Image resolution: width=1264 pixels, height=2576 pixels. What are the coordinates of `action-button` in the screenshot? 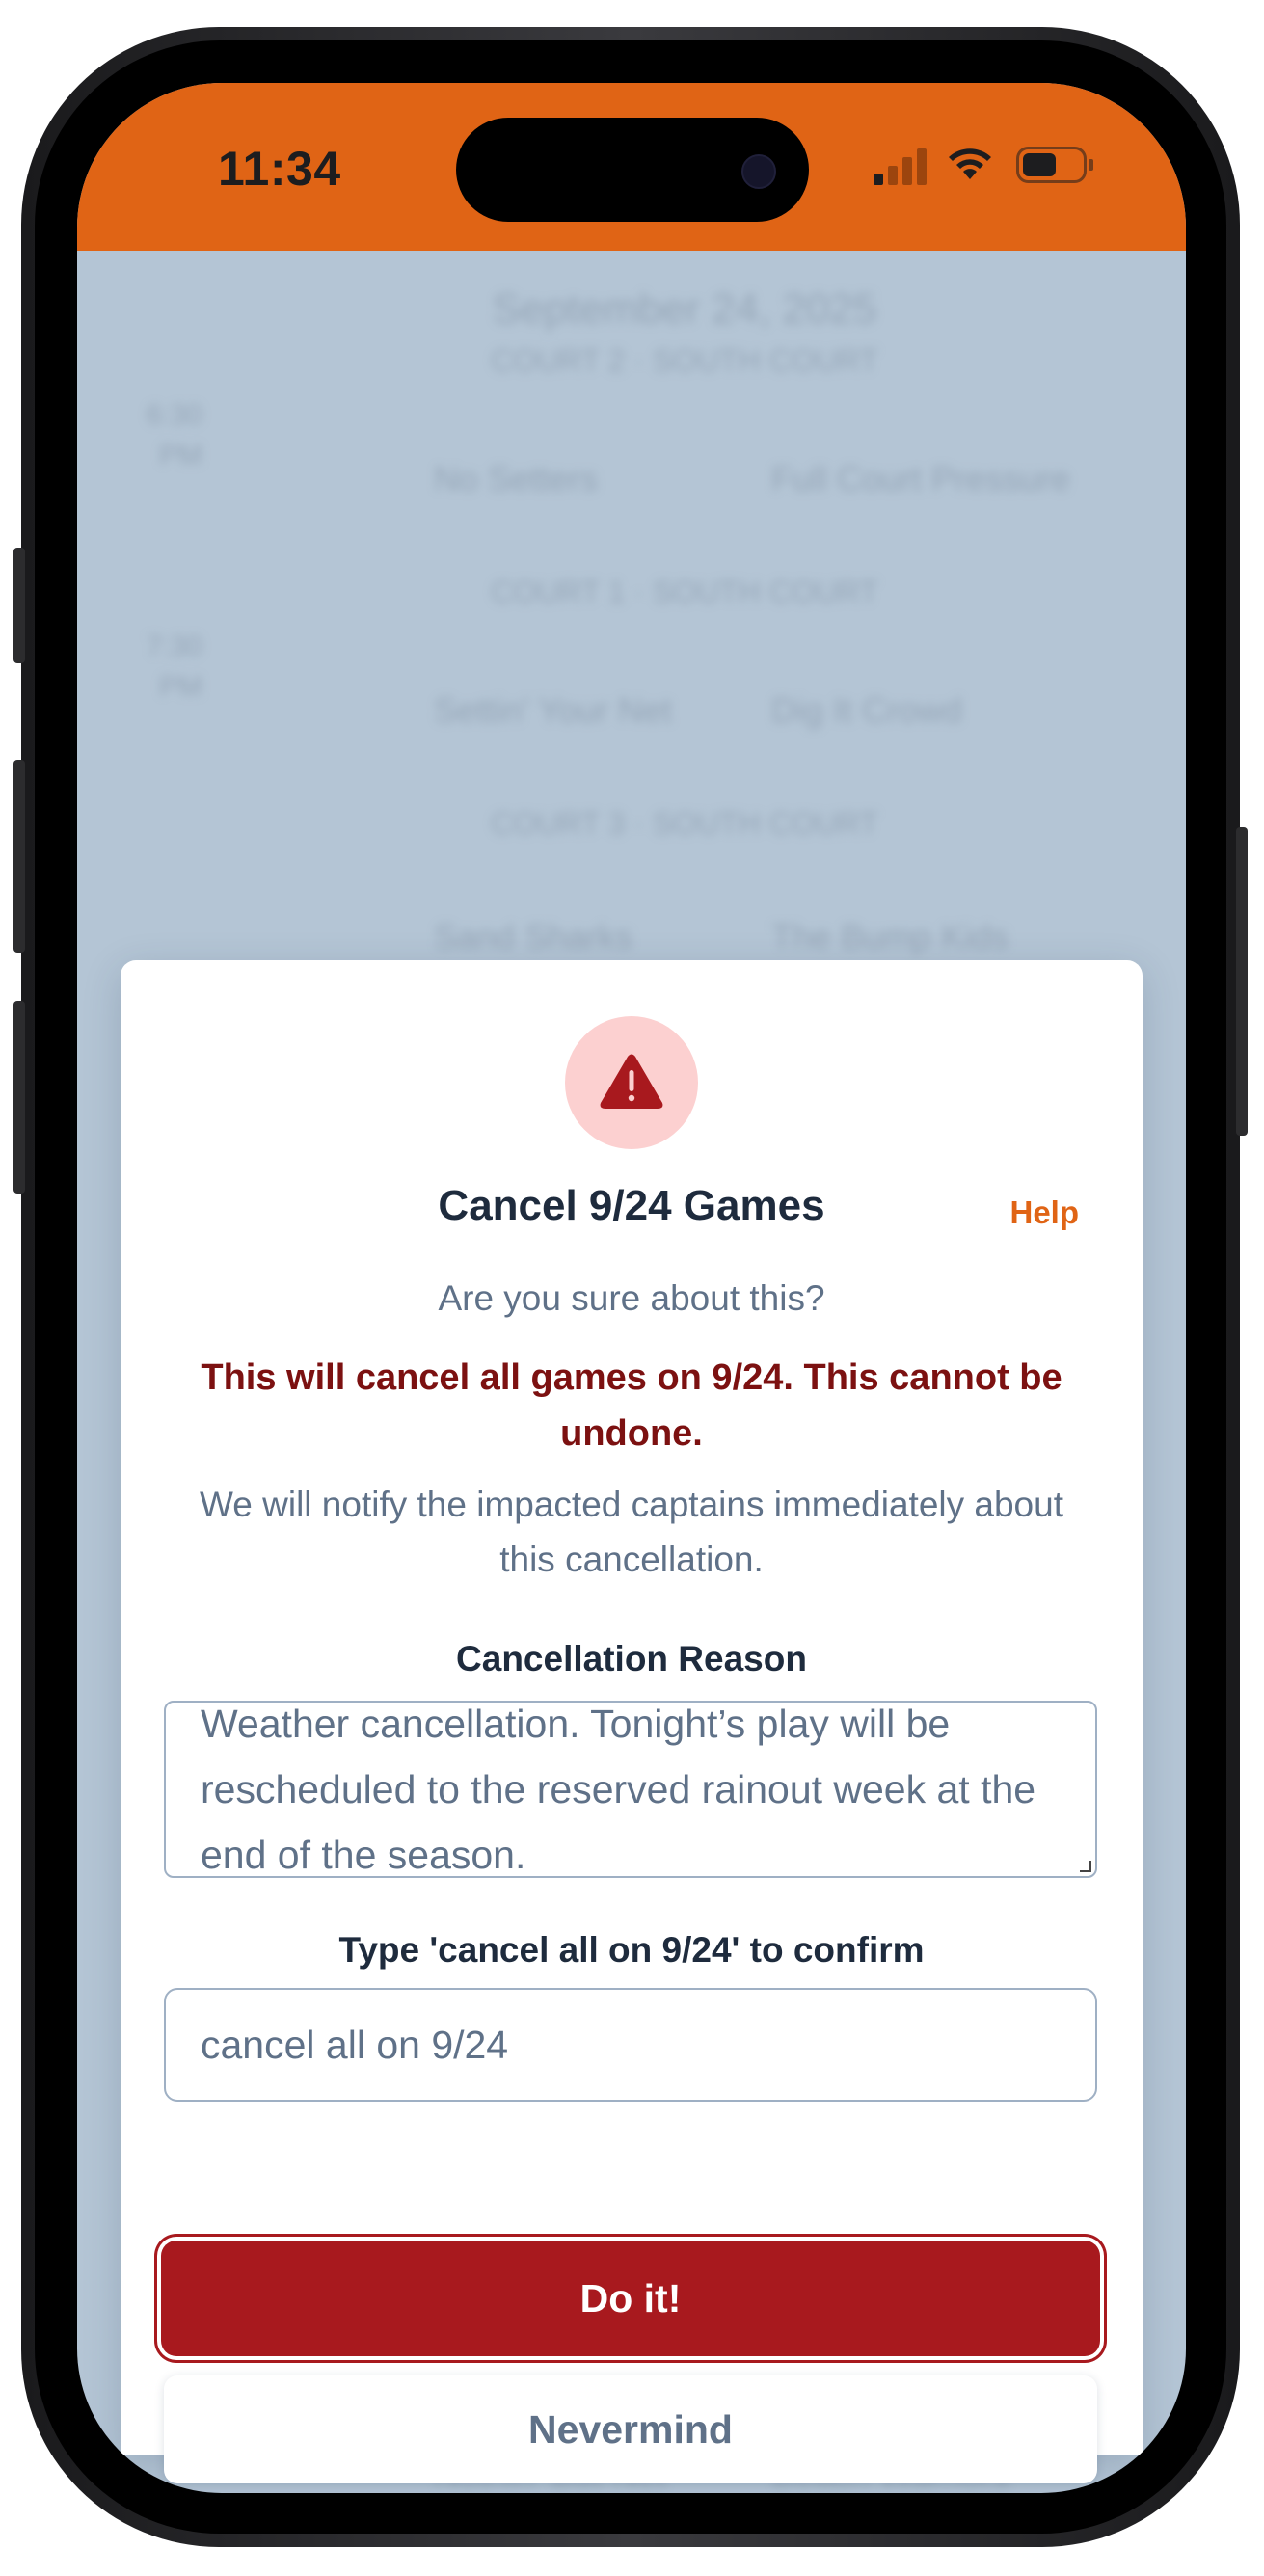 It's located at (19, 605).